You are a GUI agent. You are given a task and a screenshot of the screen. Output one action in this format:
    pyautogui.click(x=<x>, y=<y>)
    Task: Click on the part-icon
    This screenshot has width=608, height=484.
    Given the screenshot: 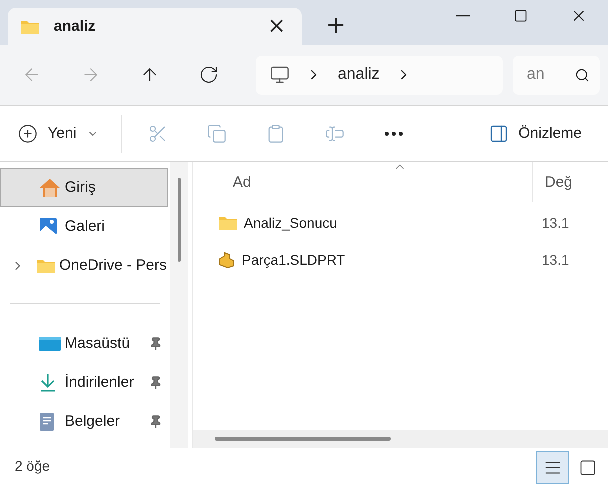 What is the action you would take?
    pyautogui.click(x=227, y=259)
    